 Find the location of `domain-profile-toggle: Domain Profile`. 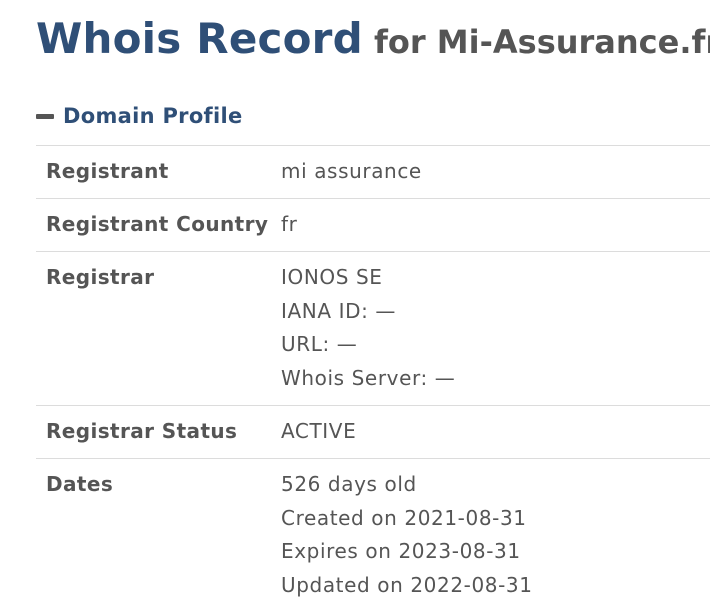

domain-profile-toggle: Domain Profile is located at coordinates (139, 116).